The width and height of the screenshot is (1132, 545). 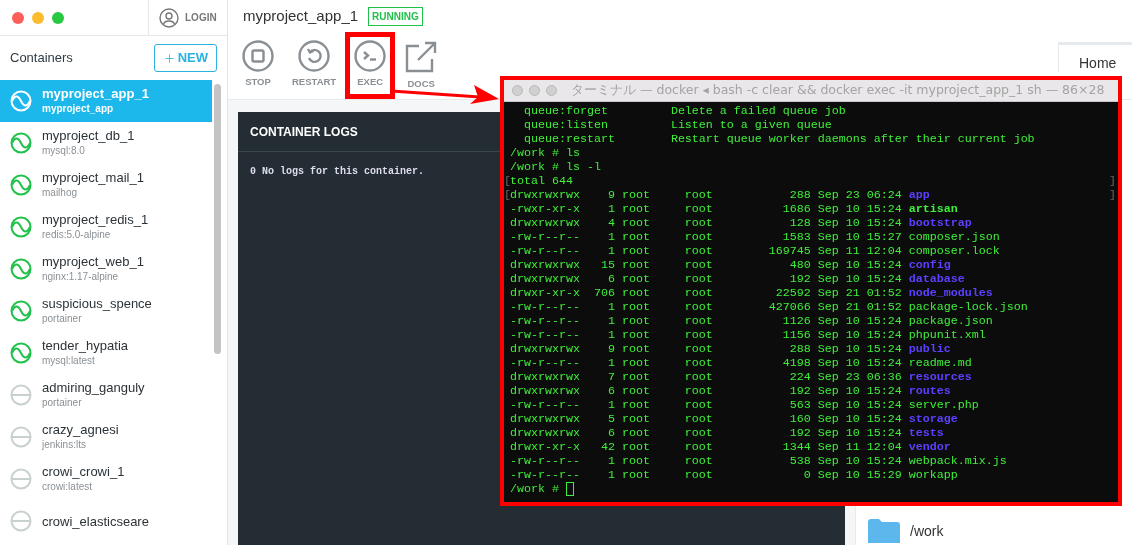 What do you see at coordinates (395, 16) in the screenshot?
I see `status-badge: RUNNING` at bounding box center [395, 16].